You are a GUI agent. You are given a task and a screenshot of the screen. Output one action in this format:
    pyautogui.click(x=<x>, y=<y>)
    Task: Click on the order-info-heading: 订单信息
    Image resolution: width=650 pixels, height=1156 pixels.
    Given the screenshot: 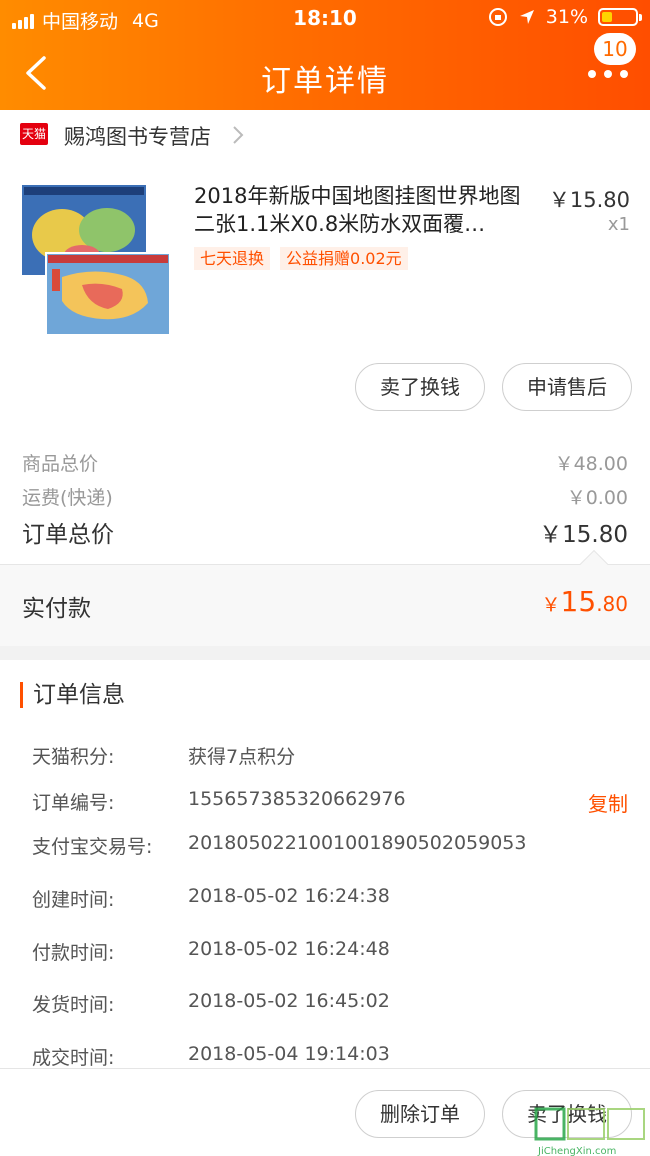 What is the action you would take?
    pyautogui.click(x=72, y=695)
    